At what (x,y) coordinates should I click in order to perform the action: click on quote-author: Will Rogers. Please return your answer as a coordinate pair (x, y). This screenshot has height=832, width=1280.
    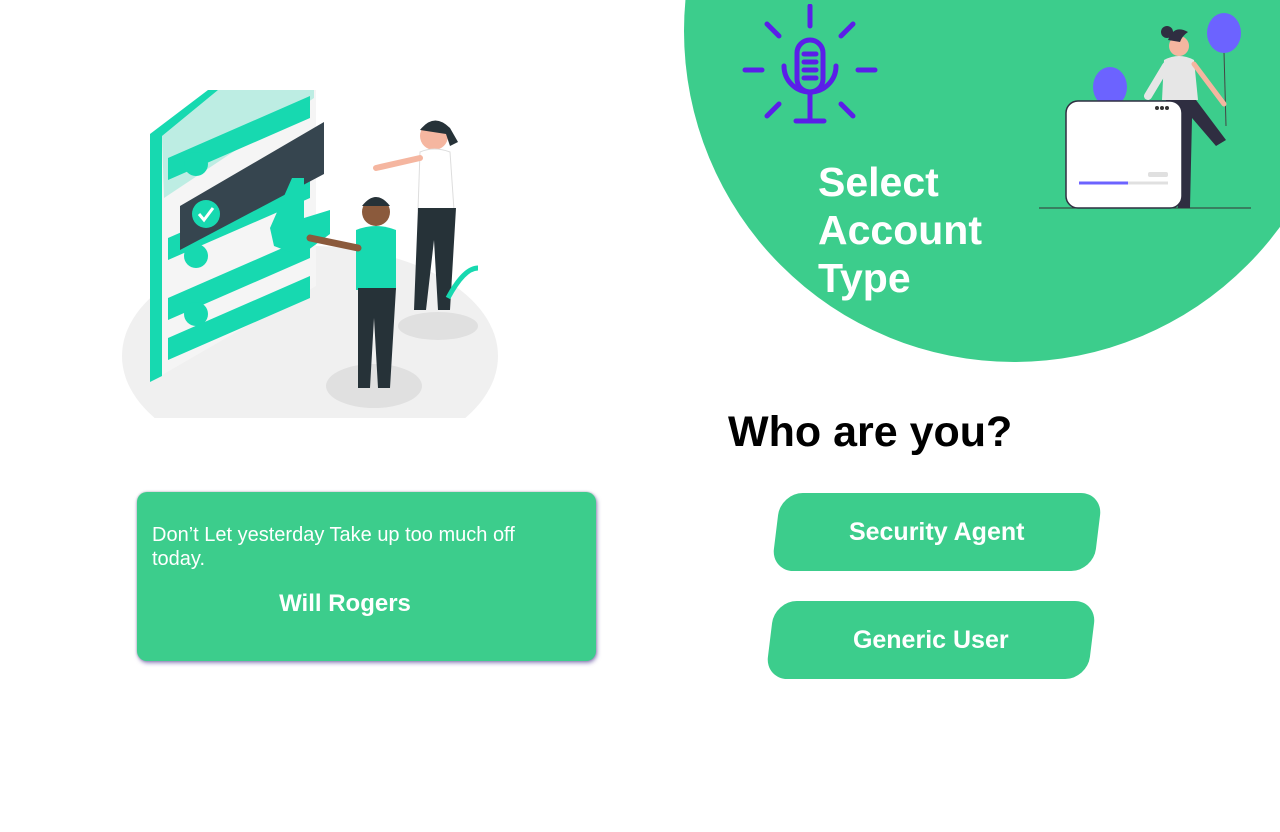
    Looking at the image, I should click on (345, 603).